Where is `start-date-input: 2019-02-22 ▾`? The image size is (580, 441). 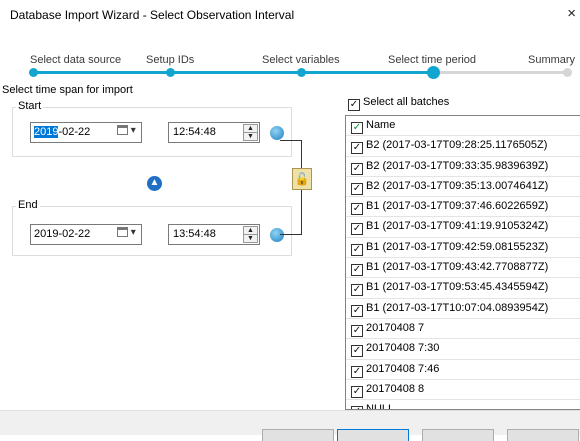 start-date-input: 2019-02-22 ▾ is located at coordinates (86, 132).